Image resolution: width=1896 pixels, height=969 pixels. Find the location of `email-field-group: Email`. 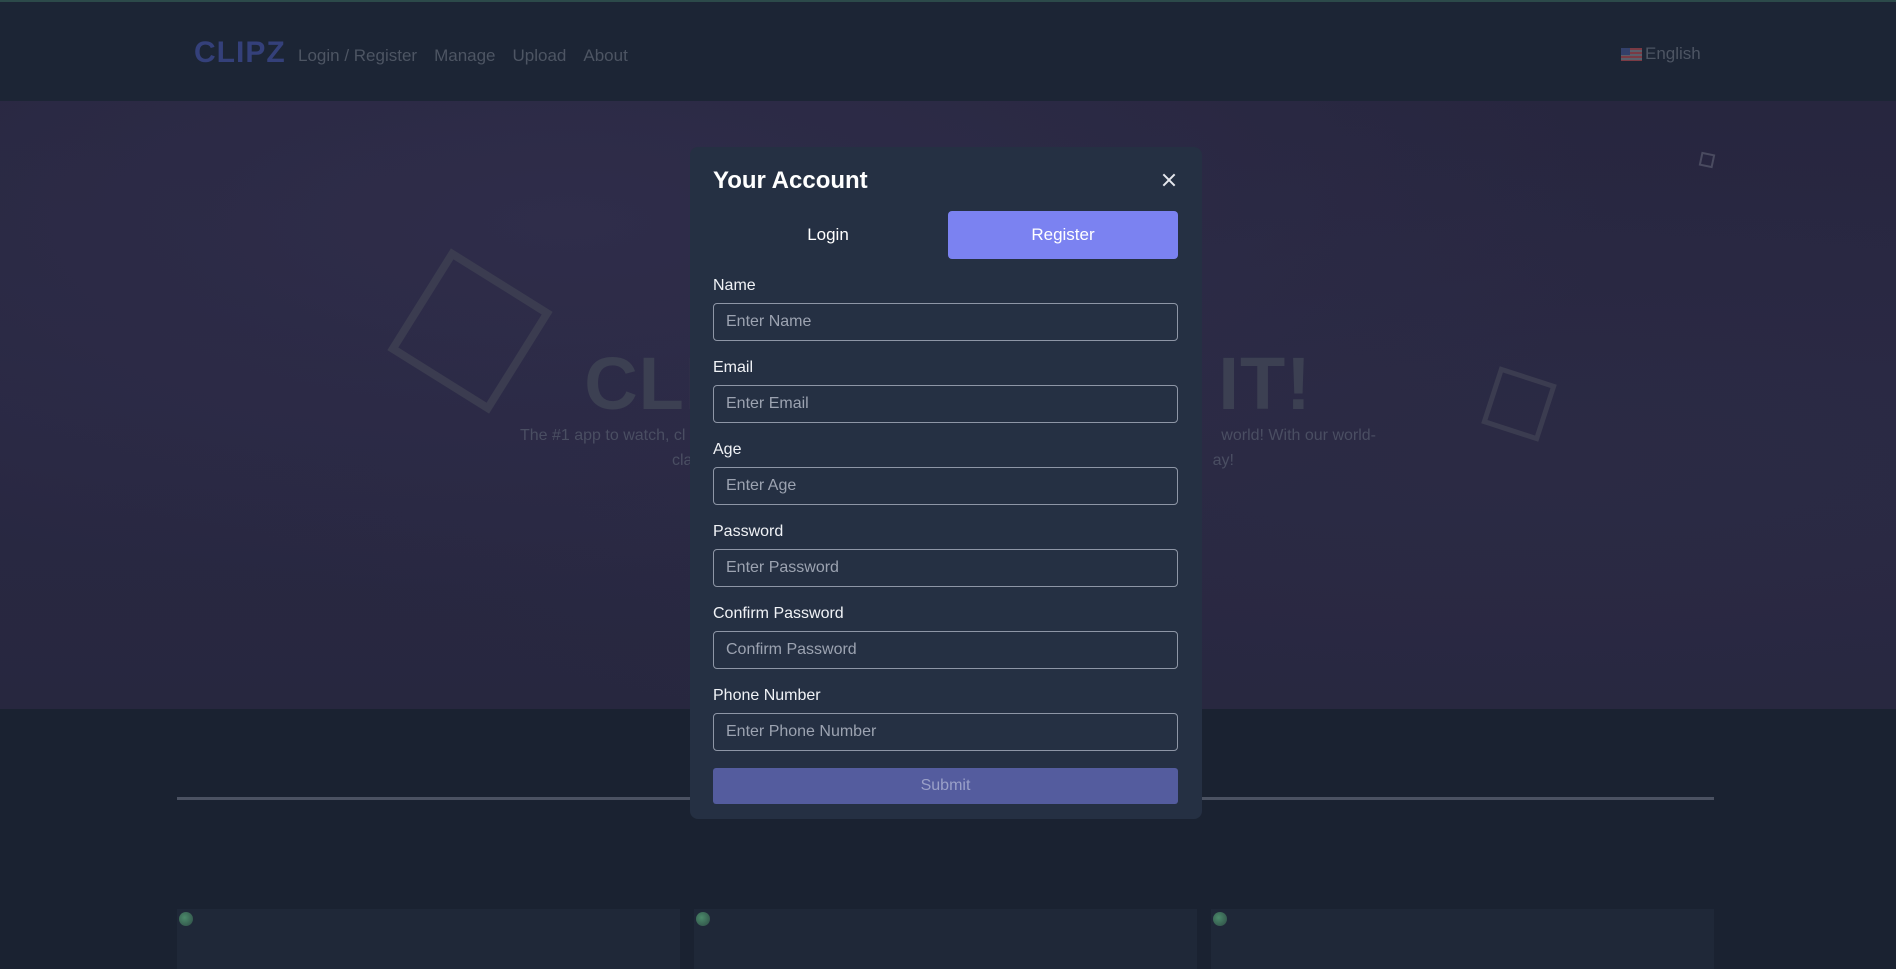

email-field-group: Email is located at coordinates (945, 400).